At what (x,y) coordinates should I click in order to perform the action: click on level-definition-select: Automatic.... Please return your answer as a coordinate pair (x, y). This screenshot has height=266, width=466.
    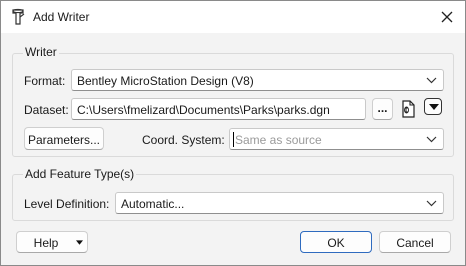
    Looking at the image, I should click on (279, 203).